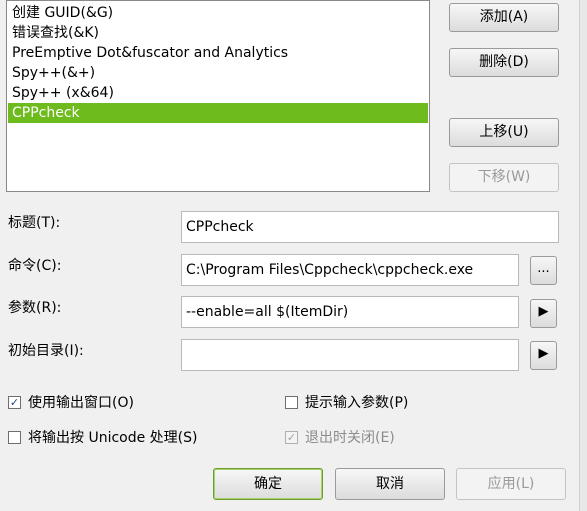 This screenshot has width=587, height=511. Describe the element at coordinates (350, 438) in the screenshot. I see `close-on-exit-label: 退出时关闭(E)` at that location.